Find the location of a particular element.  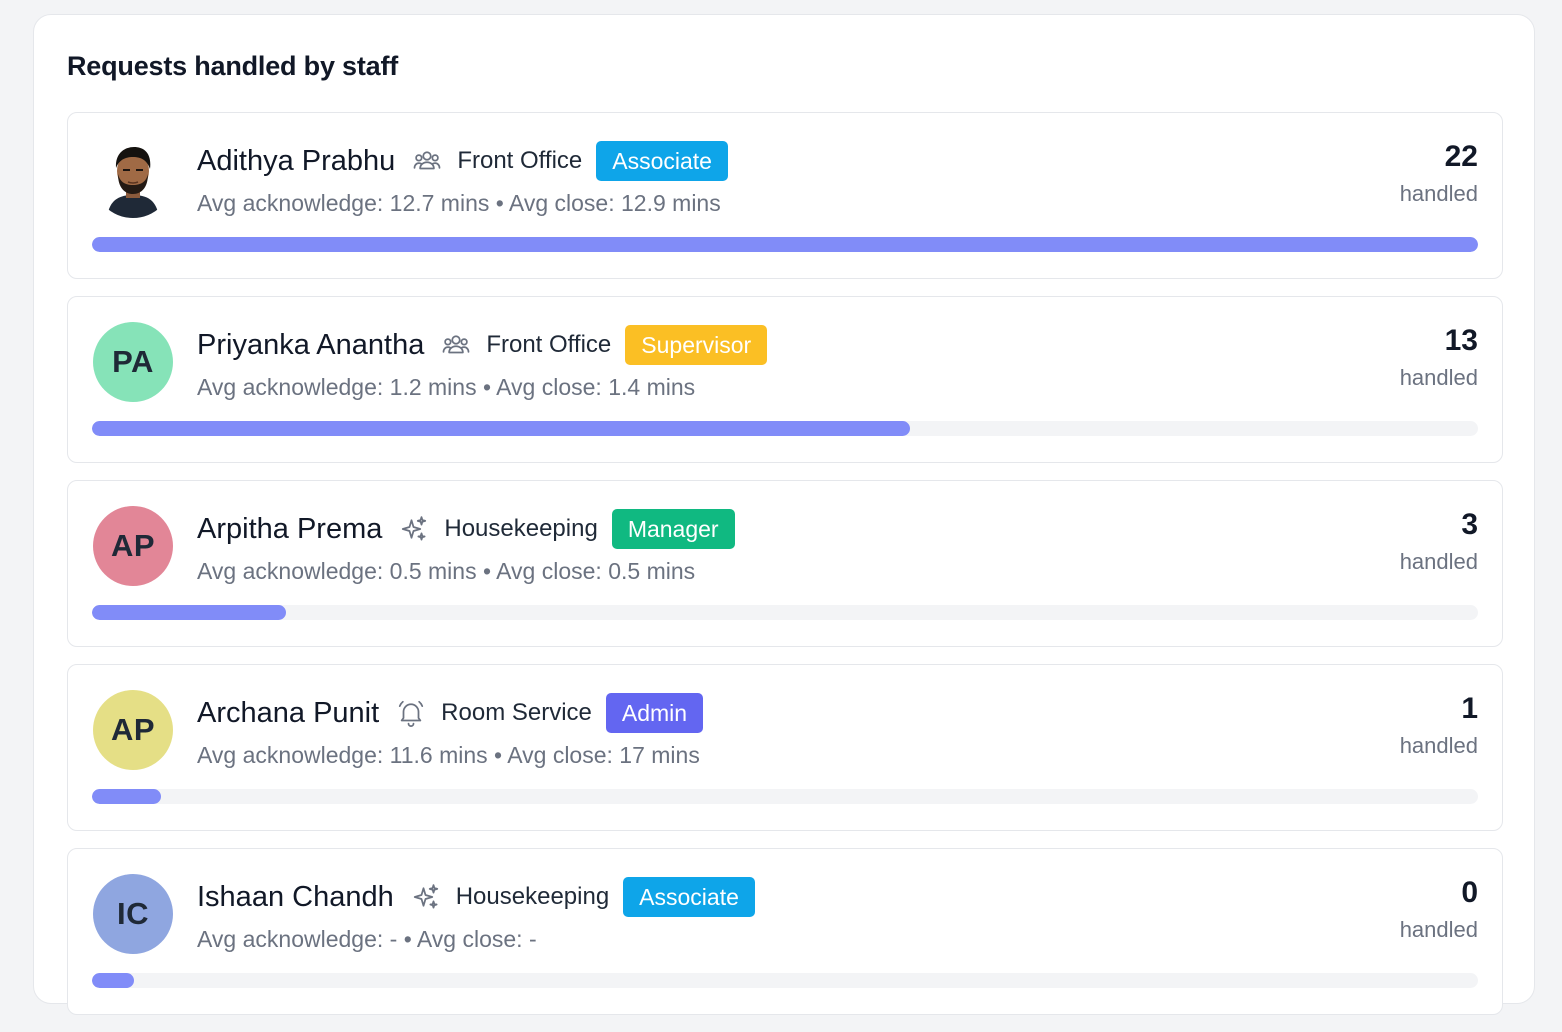

staff-name: Archana Punit is located at coordinates (288, 712).